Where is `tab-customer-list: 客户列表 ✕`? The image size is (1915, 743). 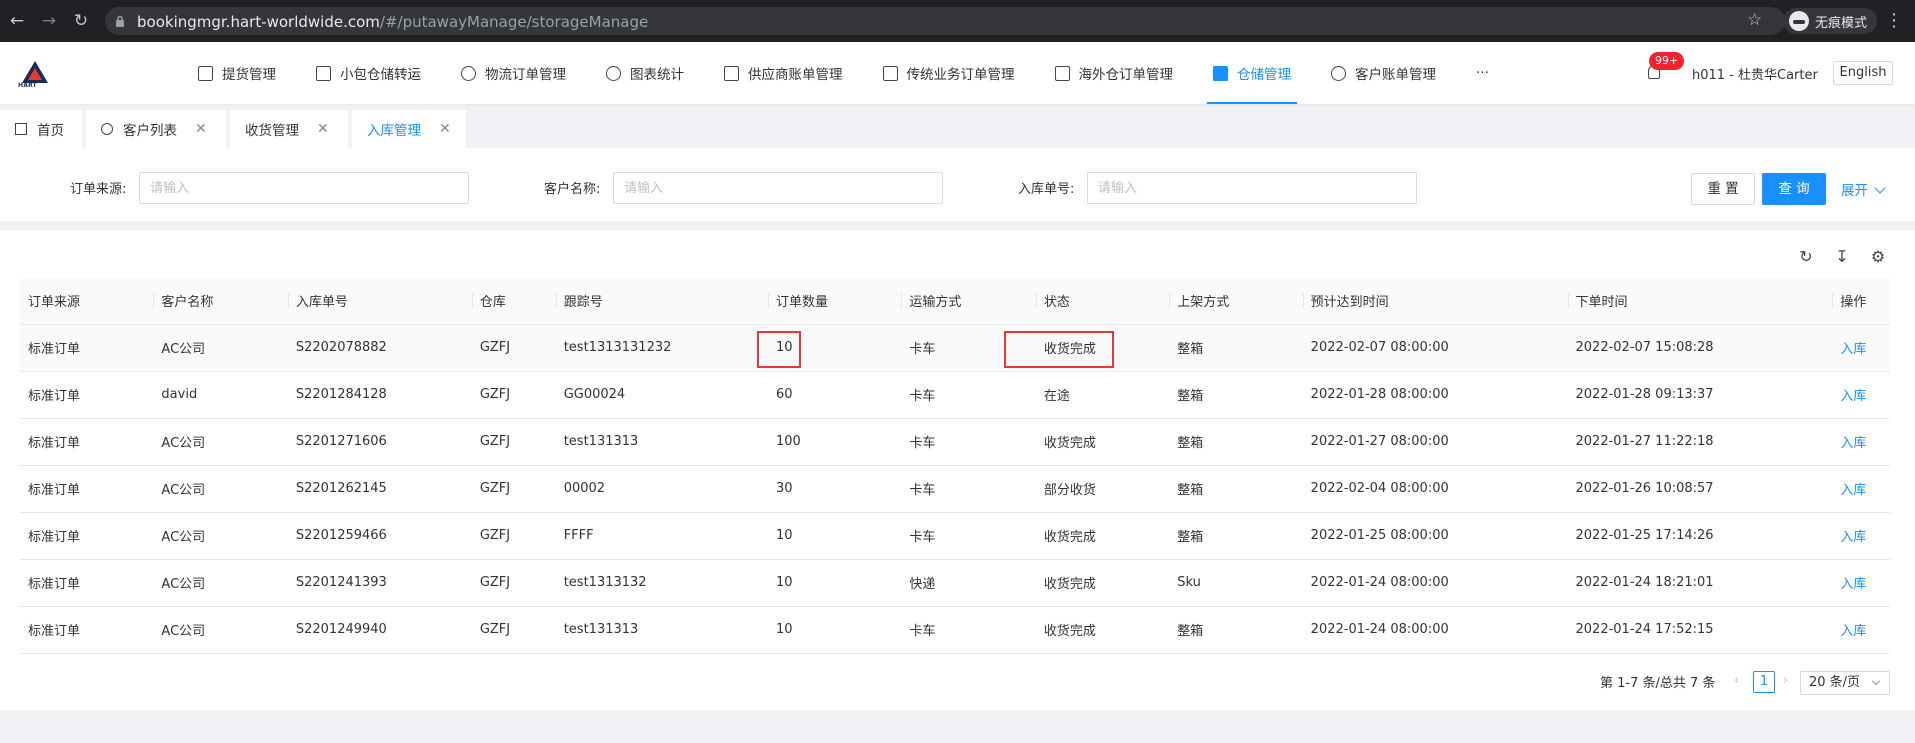 tab-customer-list: 客户列表 ✕ is located at coordinates (156, 129).